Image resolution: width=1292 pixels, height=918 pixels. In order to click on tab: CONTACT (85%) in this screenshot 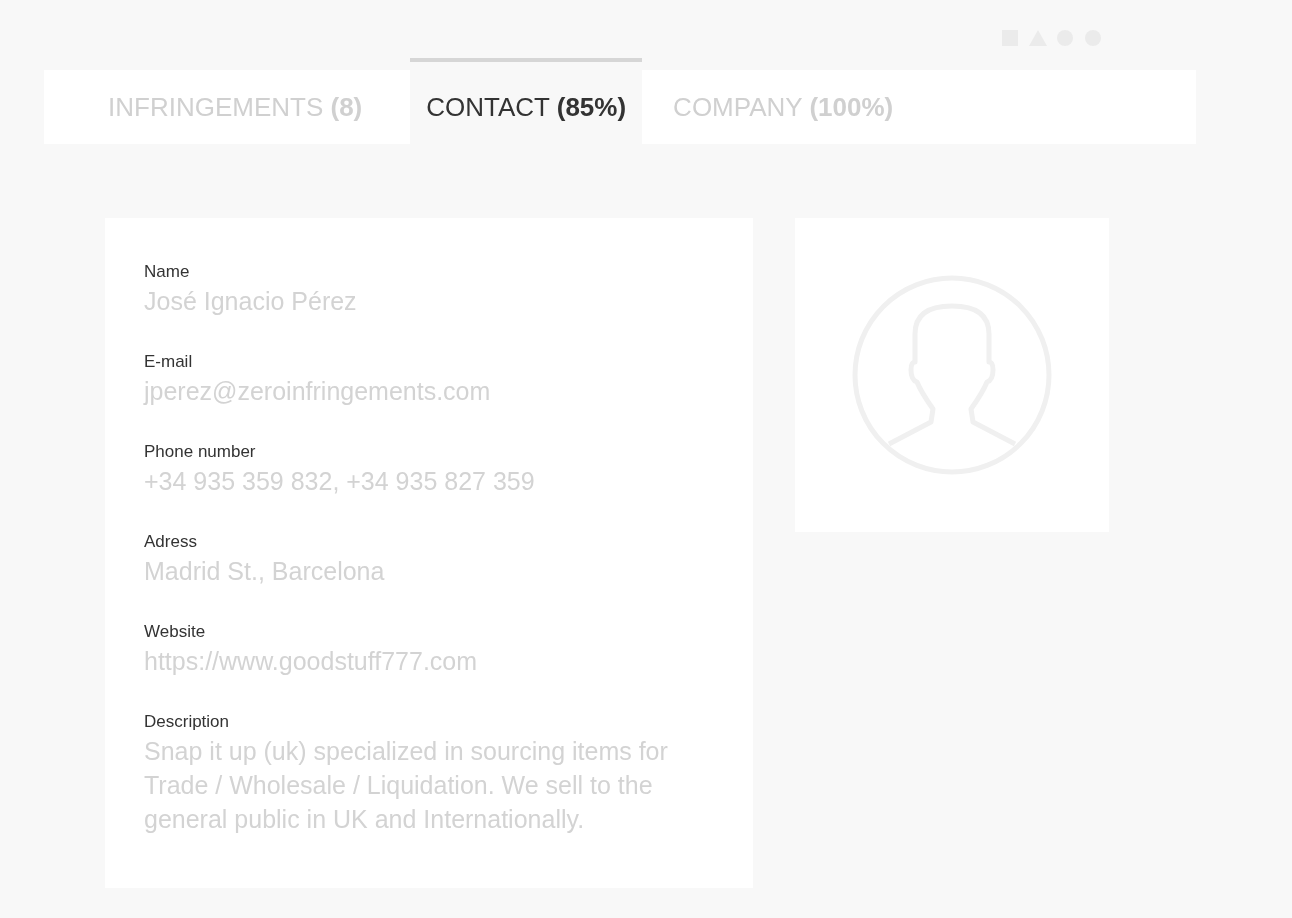, I will do `click(526, 101)`.